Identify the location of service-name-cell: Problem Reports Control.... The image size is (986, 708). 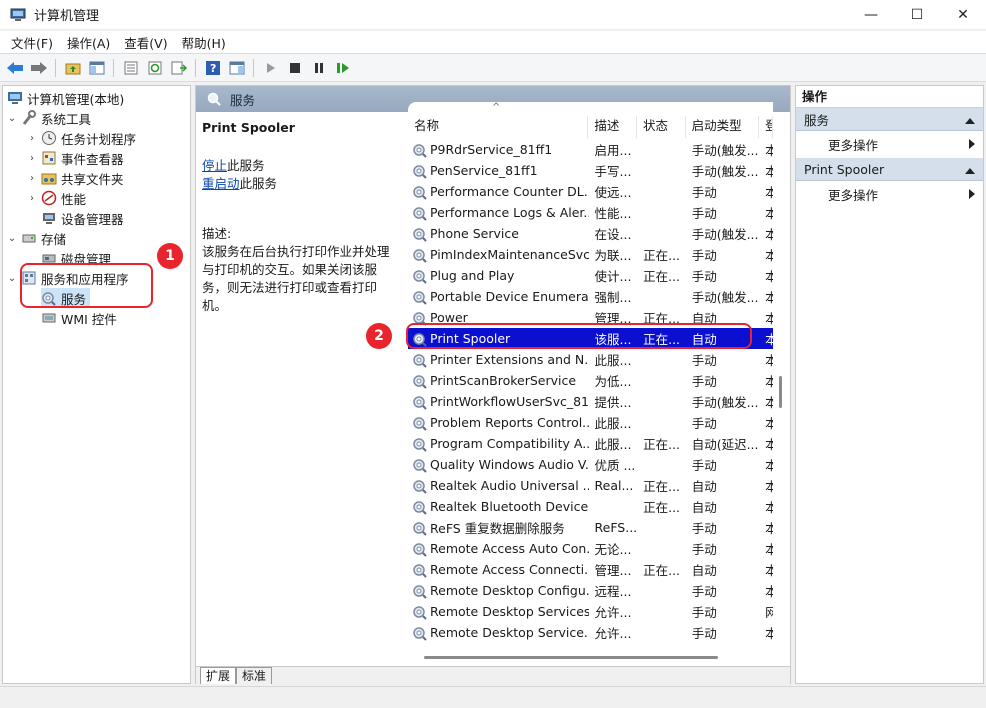
(509, 422).